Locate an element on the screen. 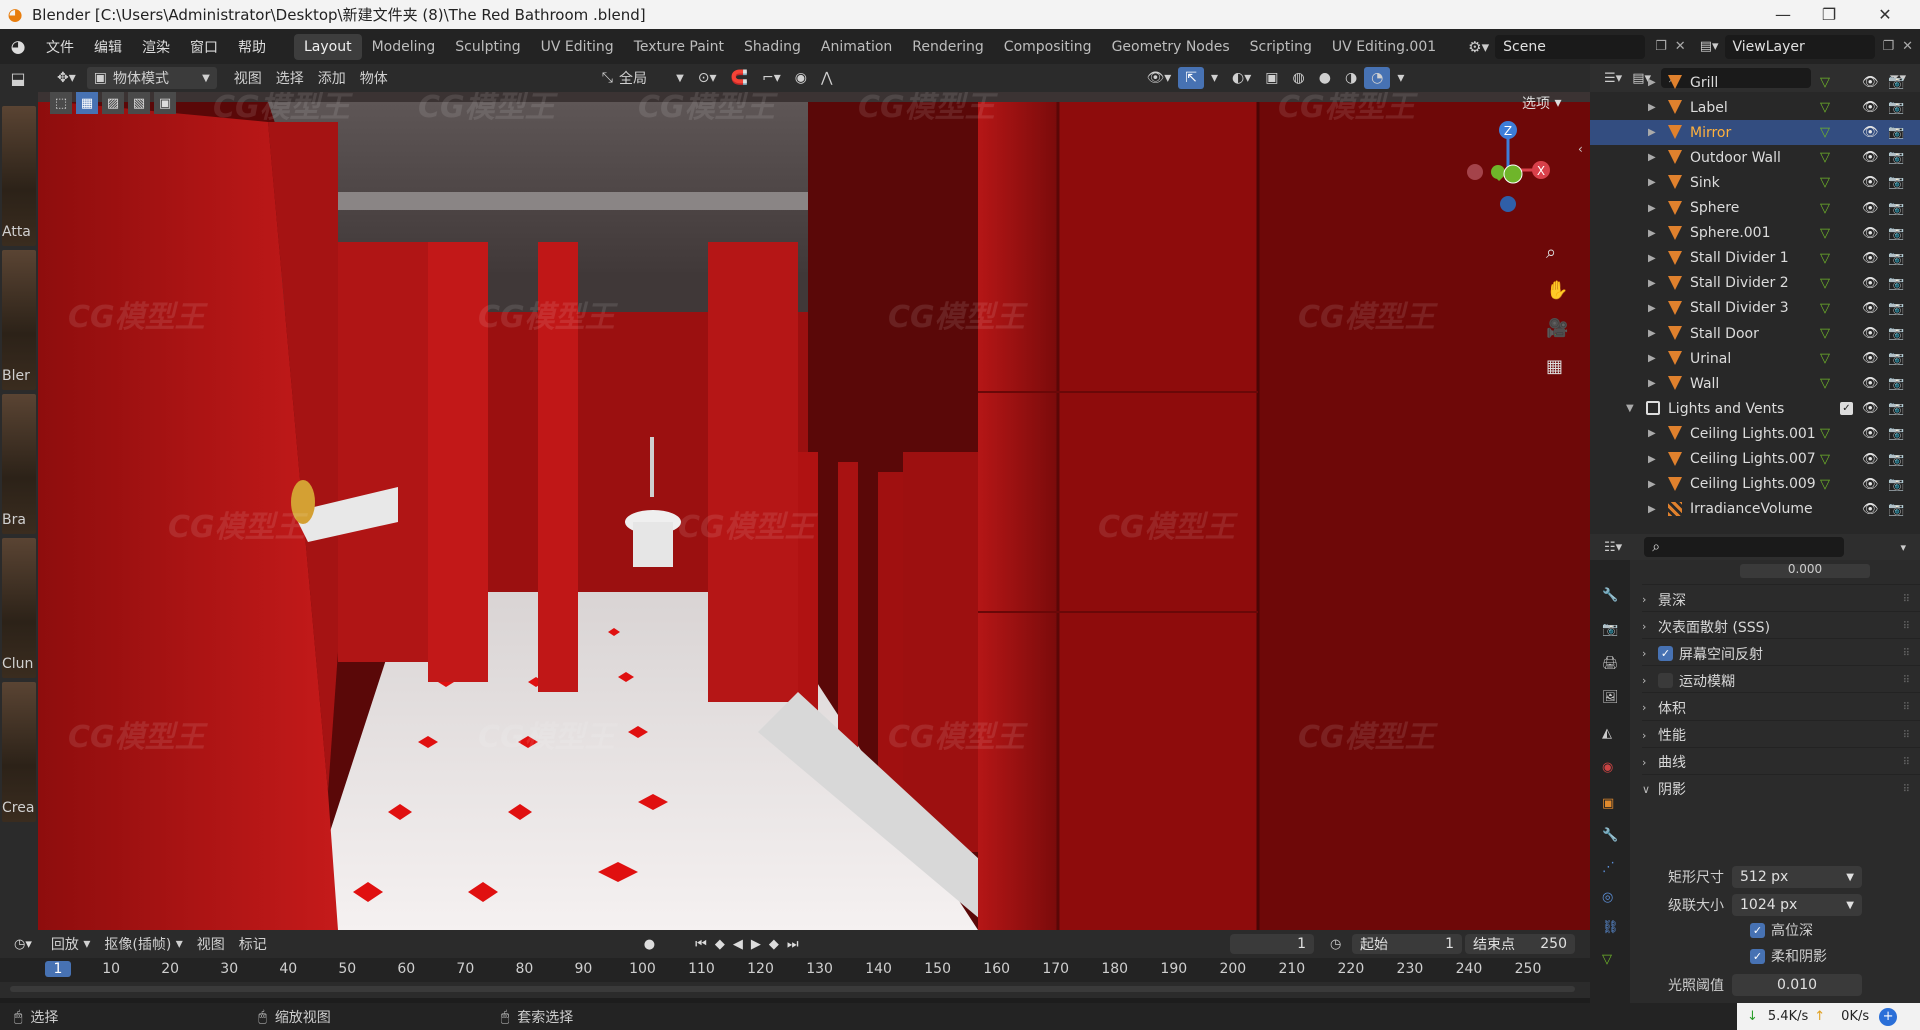 This screenshot has width=1920, height=1030. add-icon: + is located at coordinates (1888, 1016).